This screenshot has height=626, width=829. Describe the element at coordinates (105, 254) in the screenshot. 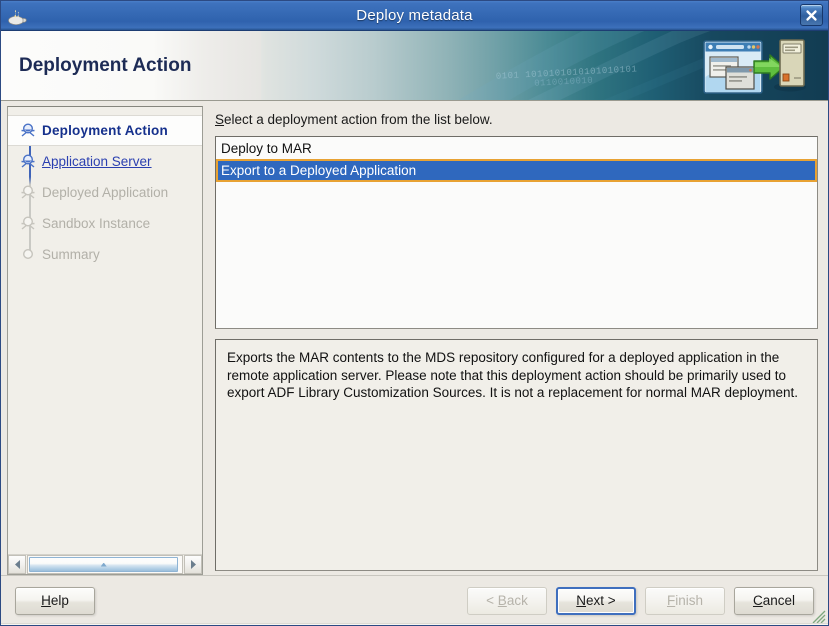

I see `sidebar-item-summary: Summary` at that location.